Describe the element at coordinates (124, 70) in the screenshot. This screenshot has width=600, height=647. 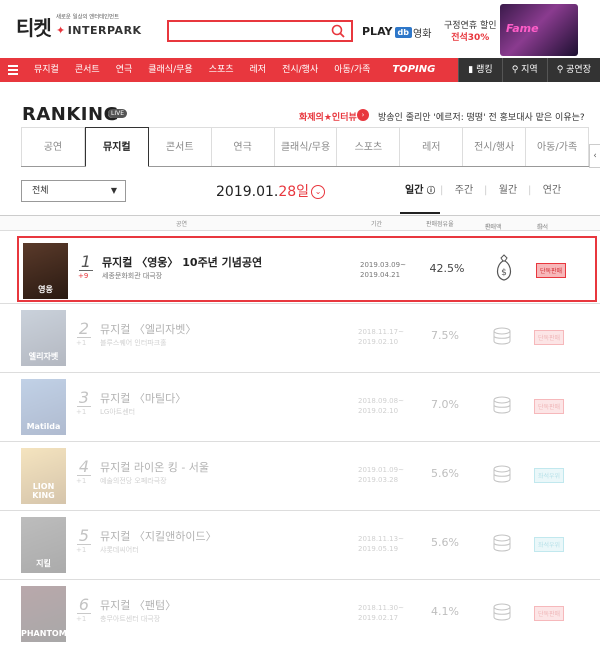
I see `nav-item-play: 연극` at that location.